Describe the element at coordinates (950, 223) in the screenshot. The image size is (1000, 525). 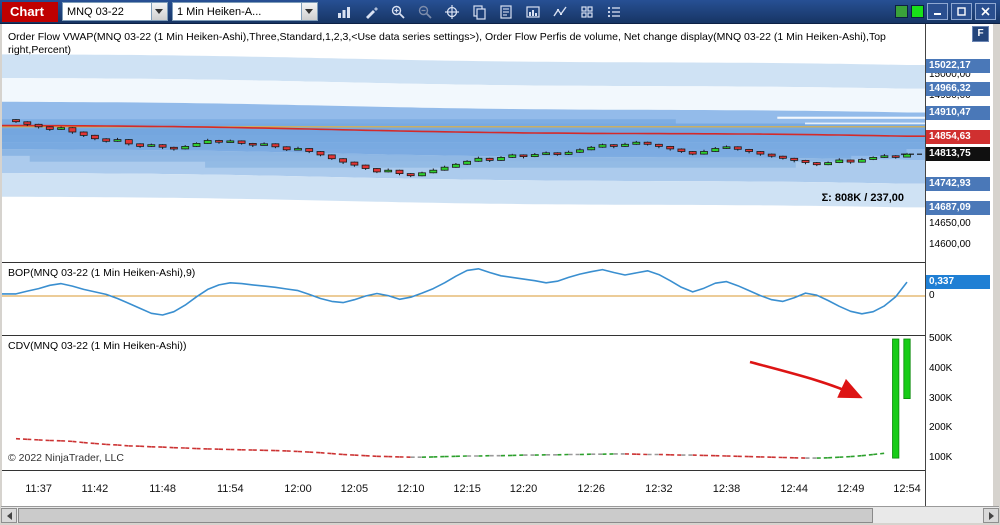
I see `price-axis-label: 14650,00` at that location.